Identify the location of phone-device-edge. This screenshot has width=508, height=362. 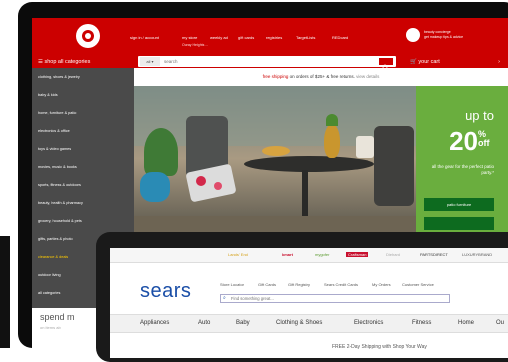
(5, 292).